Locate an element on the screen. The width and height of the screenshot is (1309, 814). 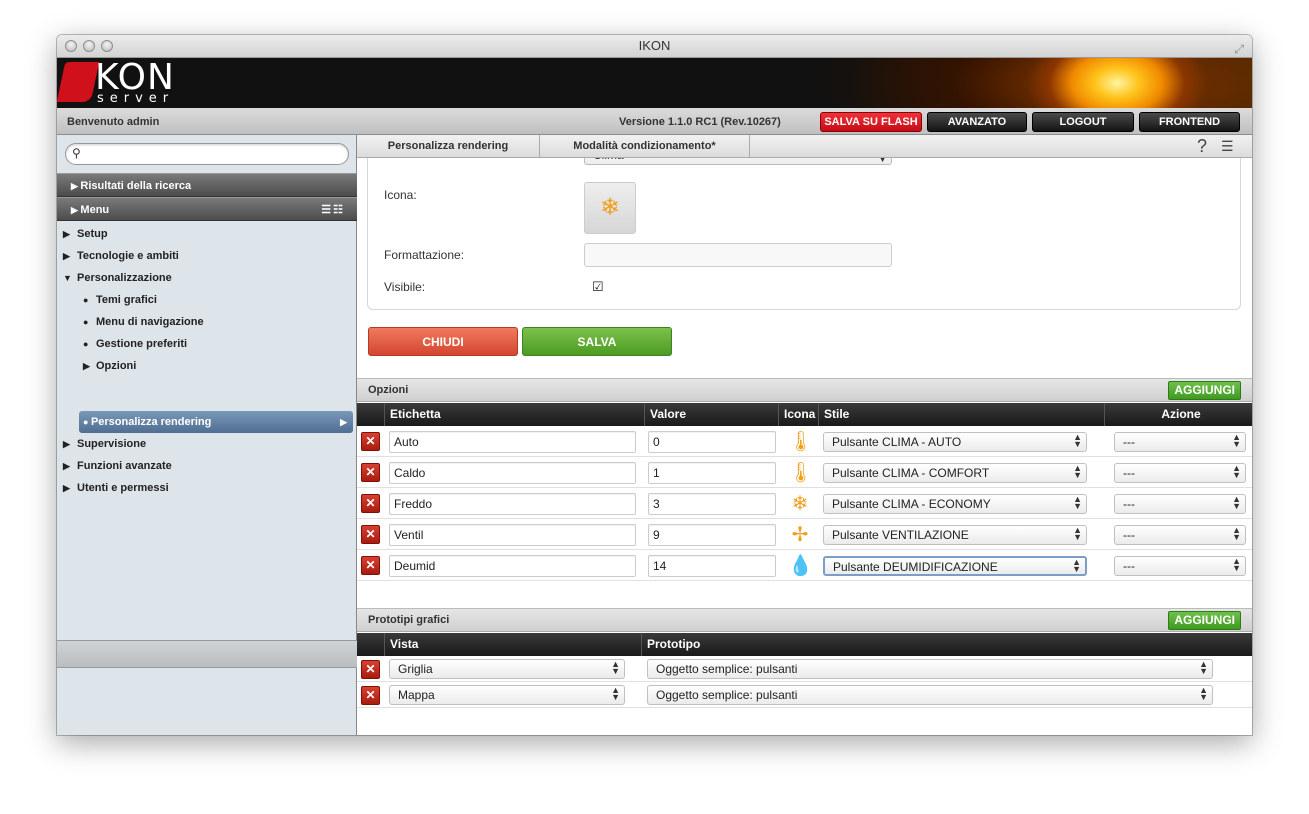
banner-artwork is located at coordinates (1034, 83).